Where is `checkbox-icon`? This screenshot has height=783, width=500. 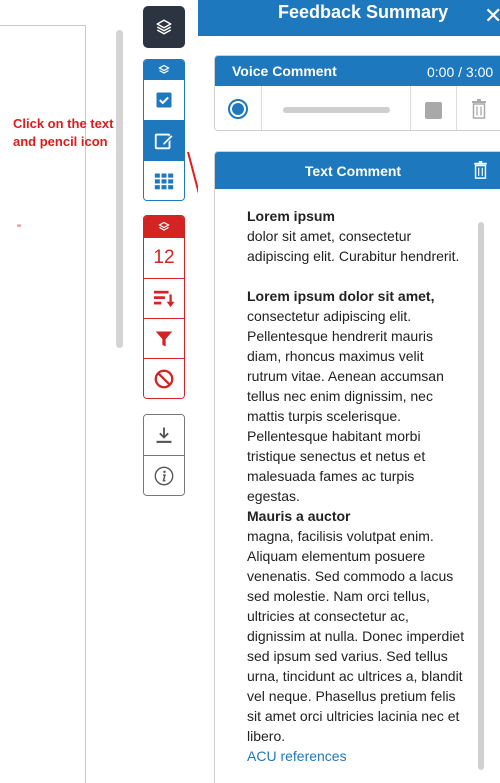
checkbox-icon is located at coordinates (164, 100).